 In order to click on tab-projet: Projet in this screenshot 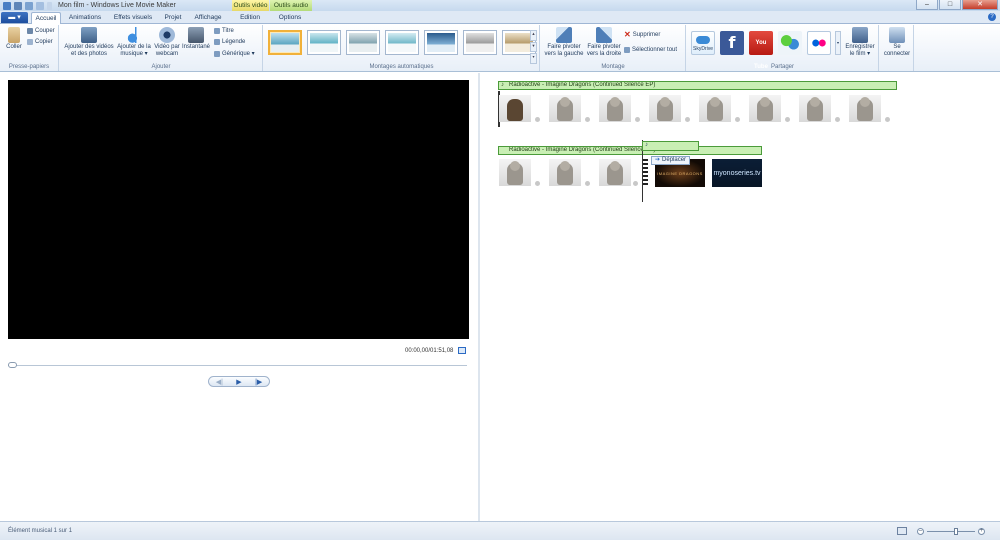, I will do `click(173, 18)`.